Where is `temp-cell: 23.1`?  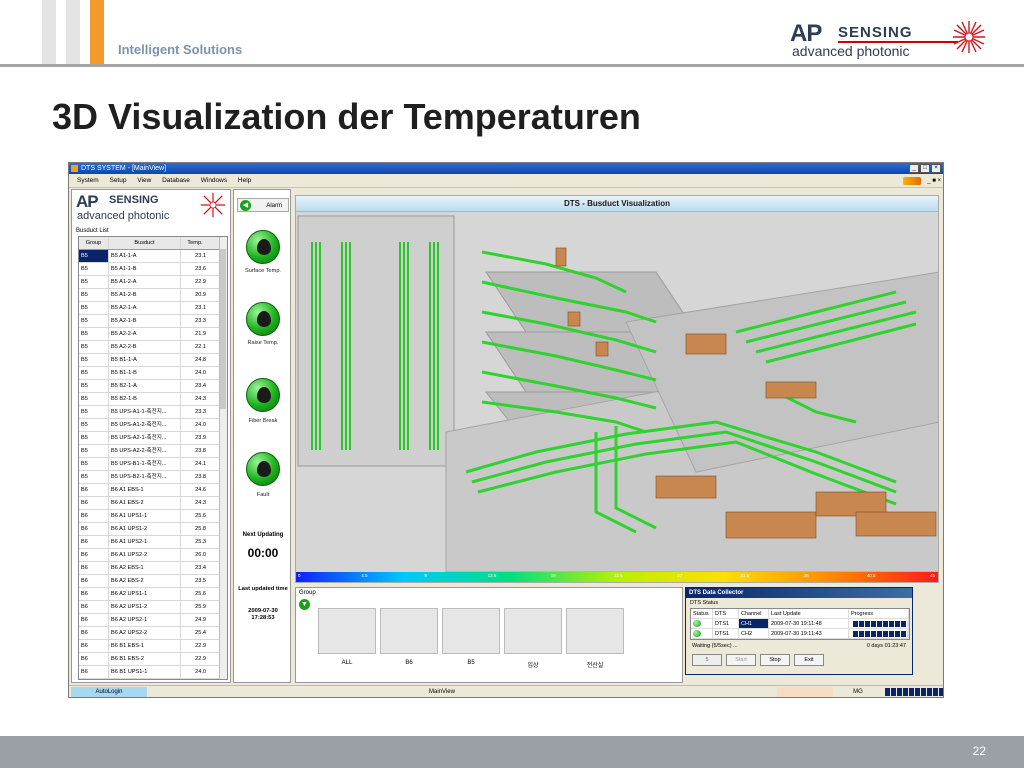
temp-cell: 23.1 is located at coordinates (200, 308).